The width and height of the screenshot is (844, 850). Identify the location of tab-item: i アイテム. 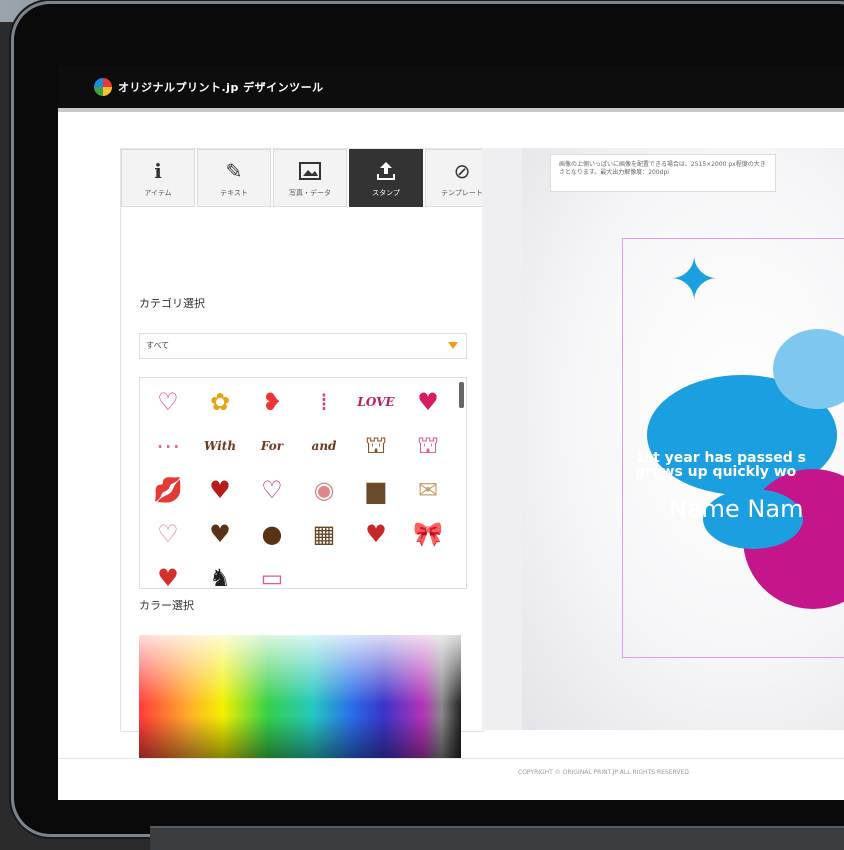
(158, 178).